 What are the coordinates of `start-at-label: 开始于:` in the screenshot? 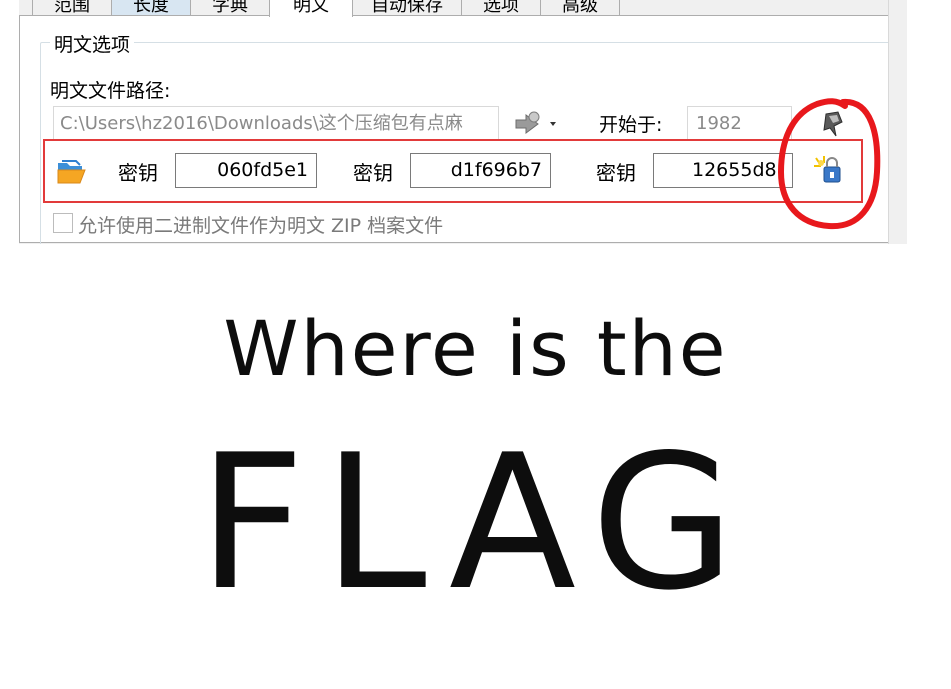 It's located at (631, 125).